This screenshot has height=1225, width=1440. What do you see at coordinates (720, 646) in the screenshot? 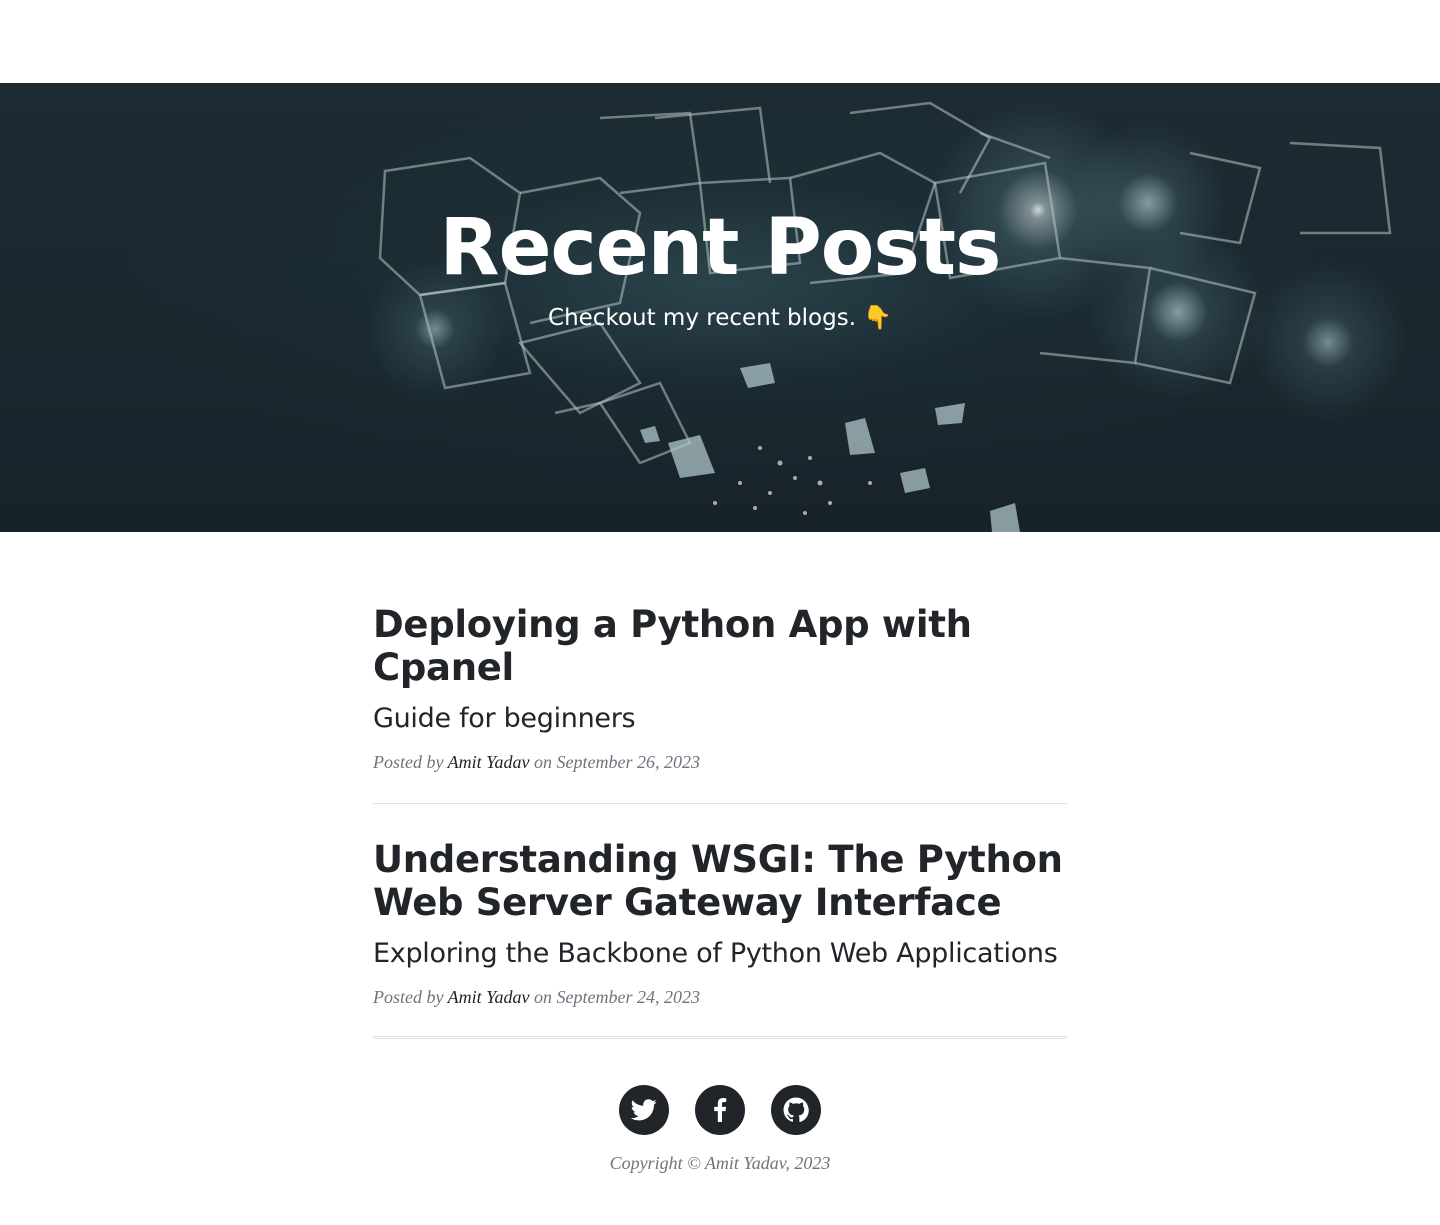
I see `post-title-link: Deploying a Python App with Cpanel` at bounding box center [720, 646].